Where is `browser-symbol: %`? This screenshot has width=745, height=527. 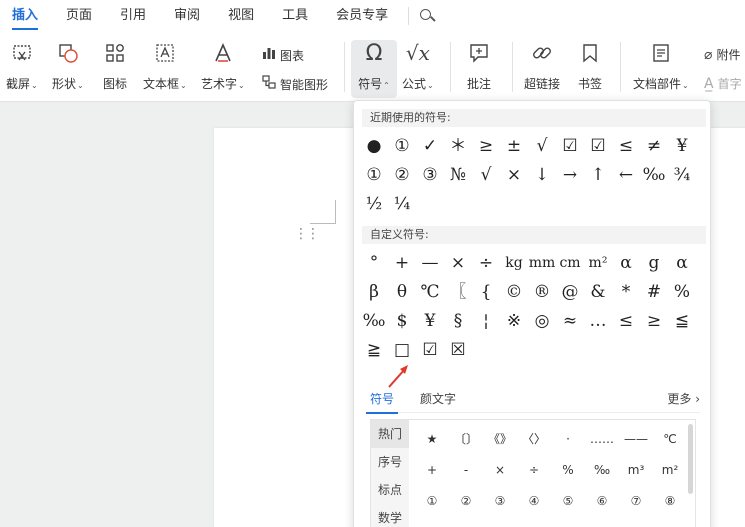 browser-symbol: % is located at coordinates (568, 470).